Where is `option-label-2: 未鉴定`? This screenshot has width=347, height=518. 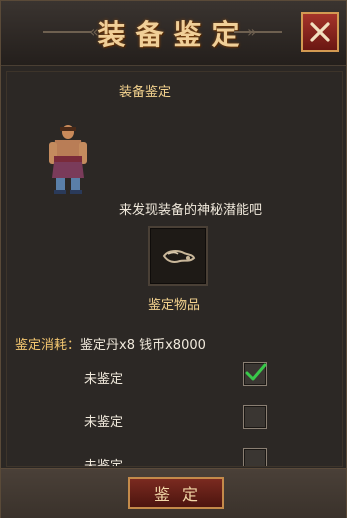
option-label-2: 未鉴定 is located at coordinates (104, 422).